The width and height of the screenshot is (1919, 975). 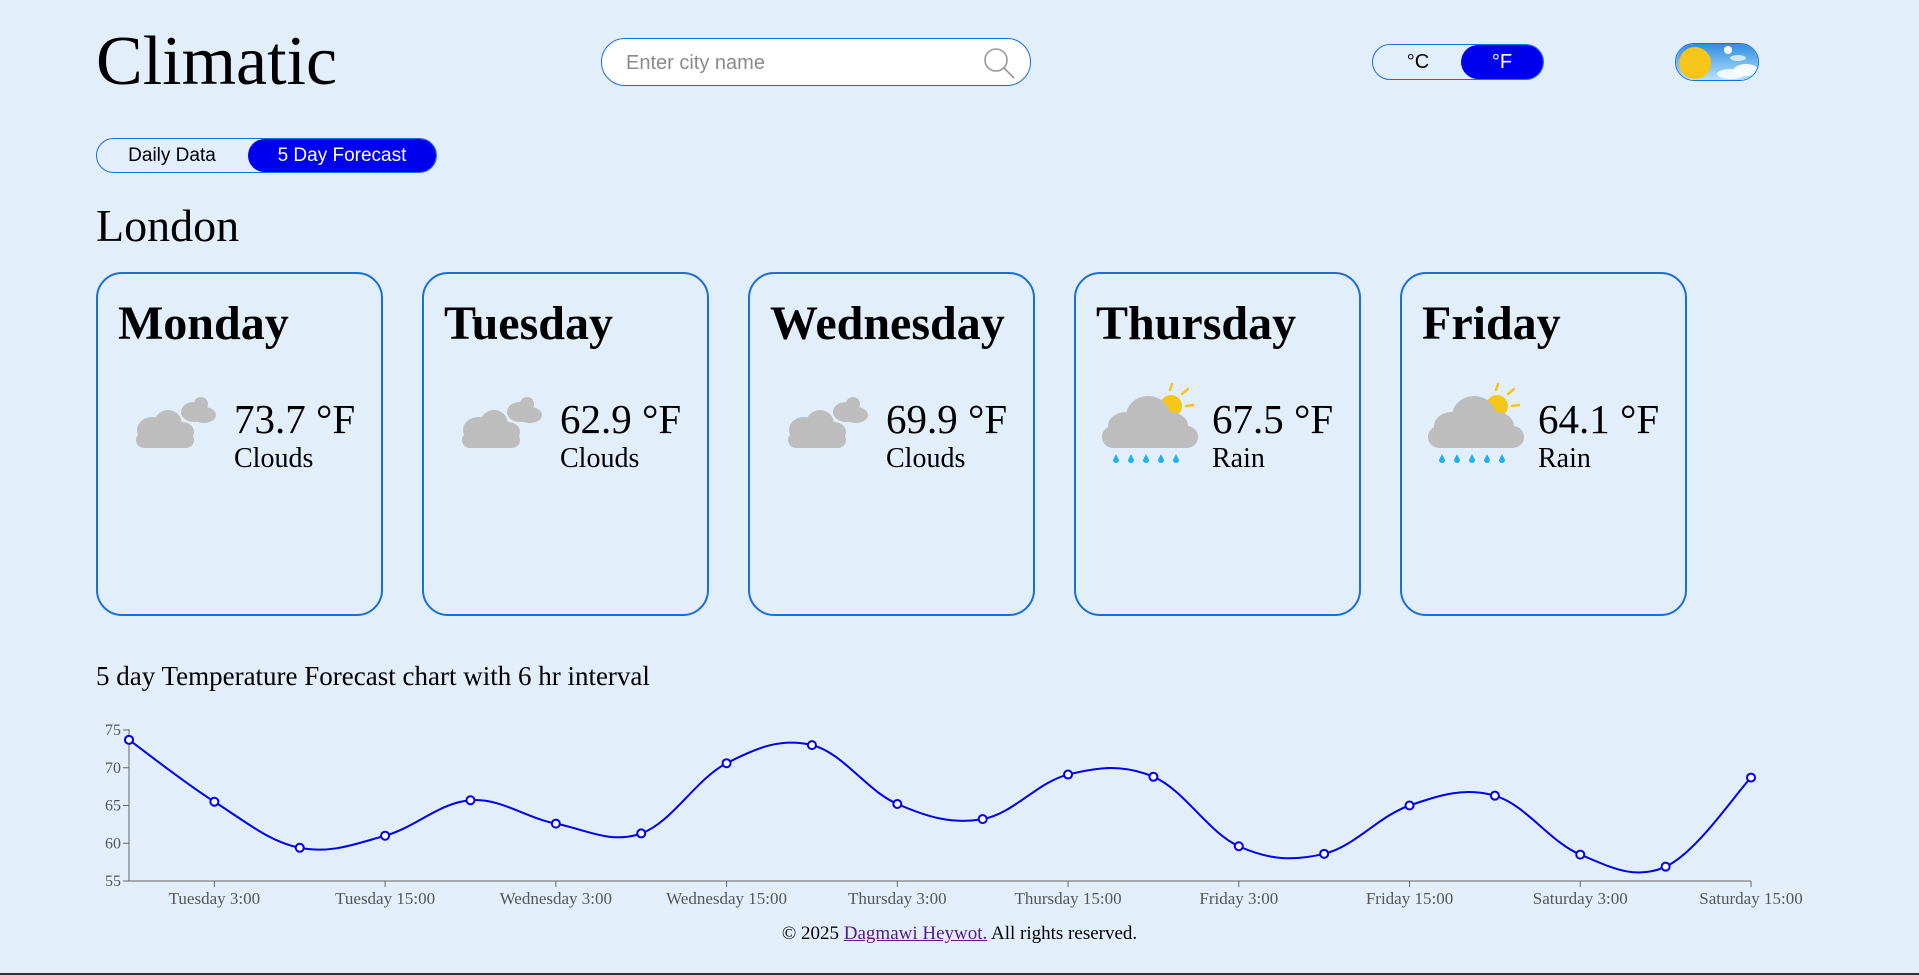 What do you see at coordinates (295, 419) in the screenshot?
I see `day-temp: 73.7 °F` at bounding box center [295, 419].